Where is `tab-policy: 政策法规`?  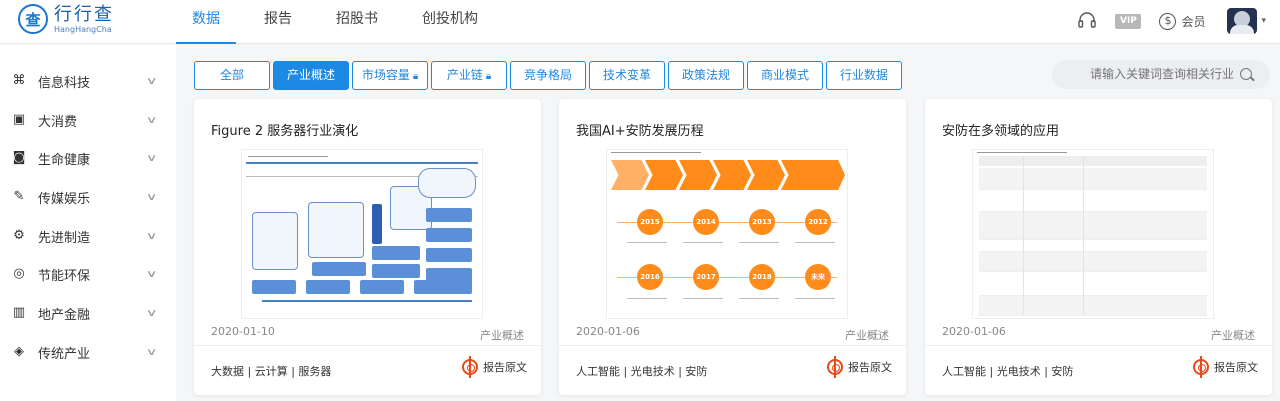 tab-policy: 政策法规 is located at coordinates (706, 75).